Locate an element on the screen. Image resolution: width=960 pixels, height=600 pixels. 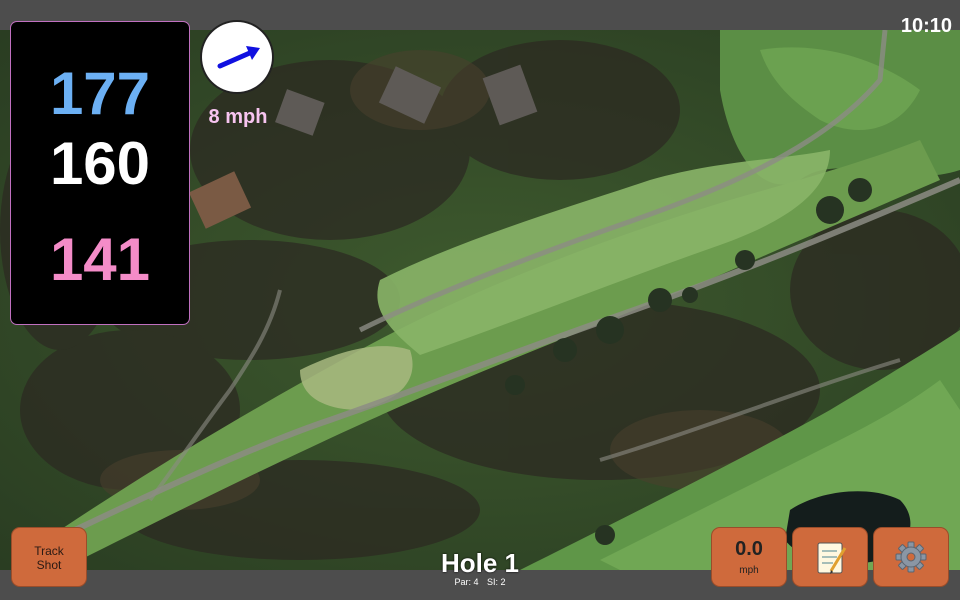
speed-button: 0.0 mph is located at coordinates (749, 557).